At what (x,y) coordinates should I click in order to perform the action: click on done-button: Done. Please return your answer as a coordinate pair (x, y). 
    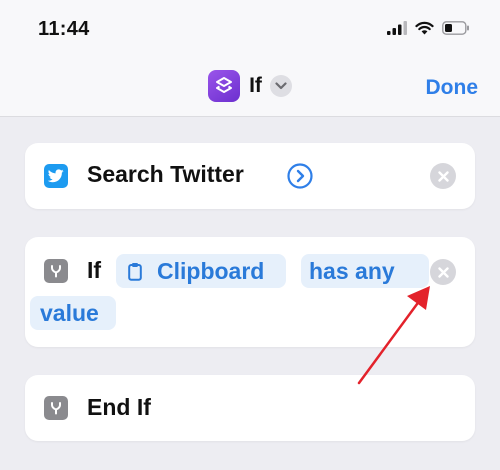
    Looking at the image, I should click on (452, 88).